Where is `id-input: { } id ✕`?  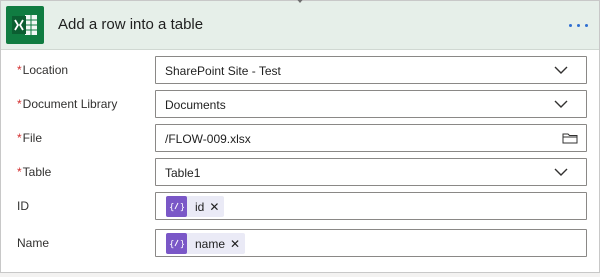
id-input: { } id ✕ is located at coordinates (371, 206).